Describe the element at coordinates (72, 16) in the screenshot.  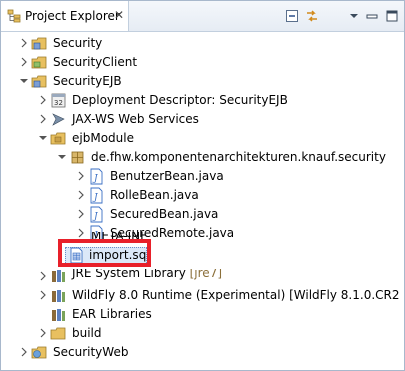
I see `tab-label: Project Explorer` at that location.